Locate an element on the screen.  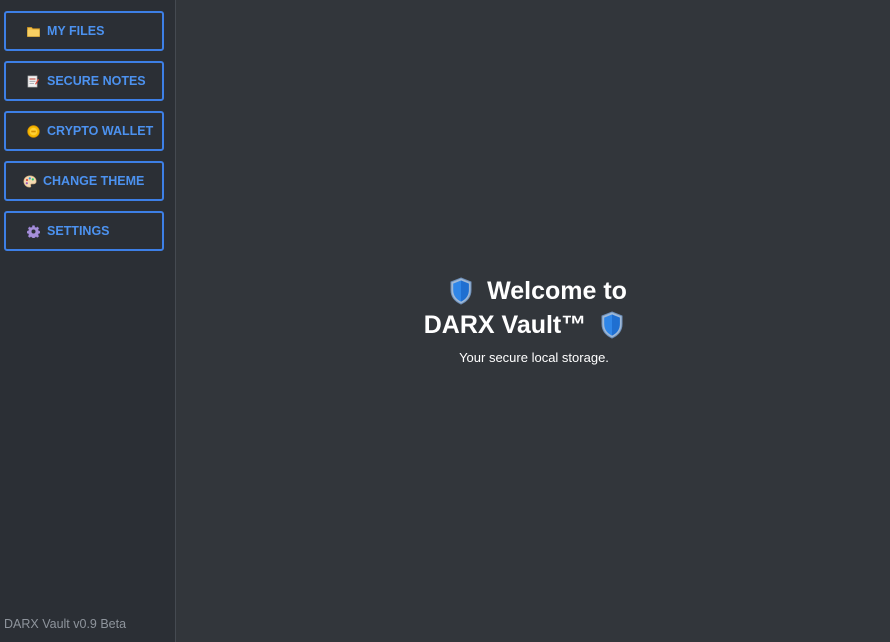
gear-icon is located at coordinates (33, 231).